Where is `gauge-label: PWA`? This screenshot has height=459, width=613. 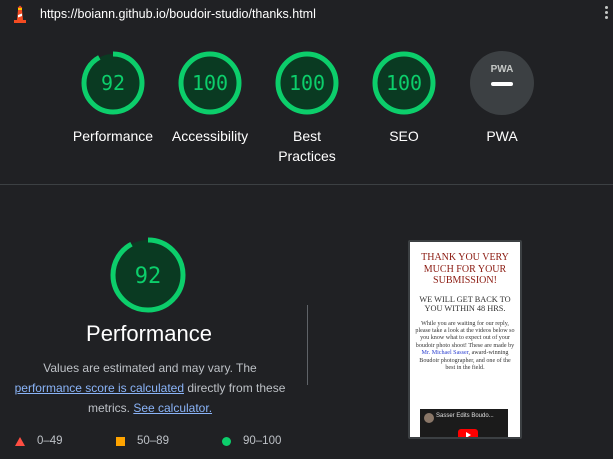
gauge-label: PWA is located at coordinates (502, 136).